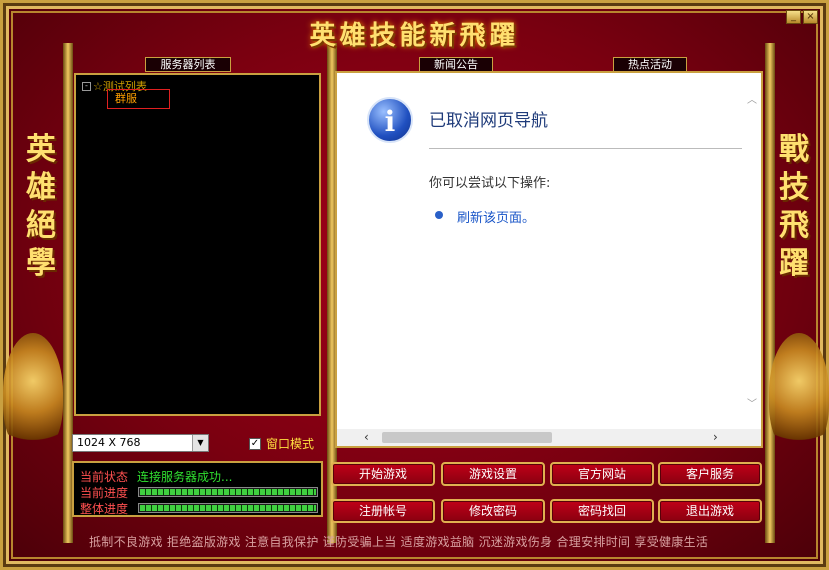  I want to click on info-icon: i, so click(390, 120).